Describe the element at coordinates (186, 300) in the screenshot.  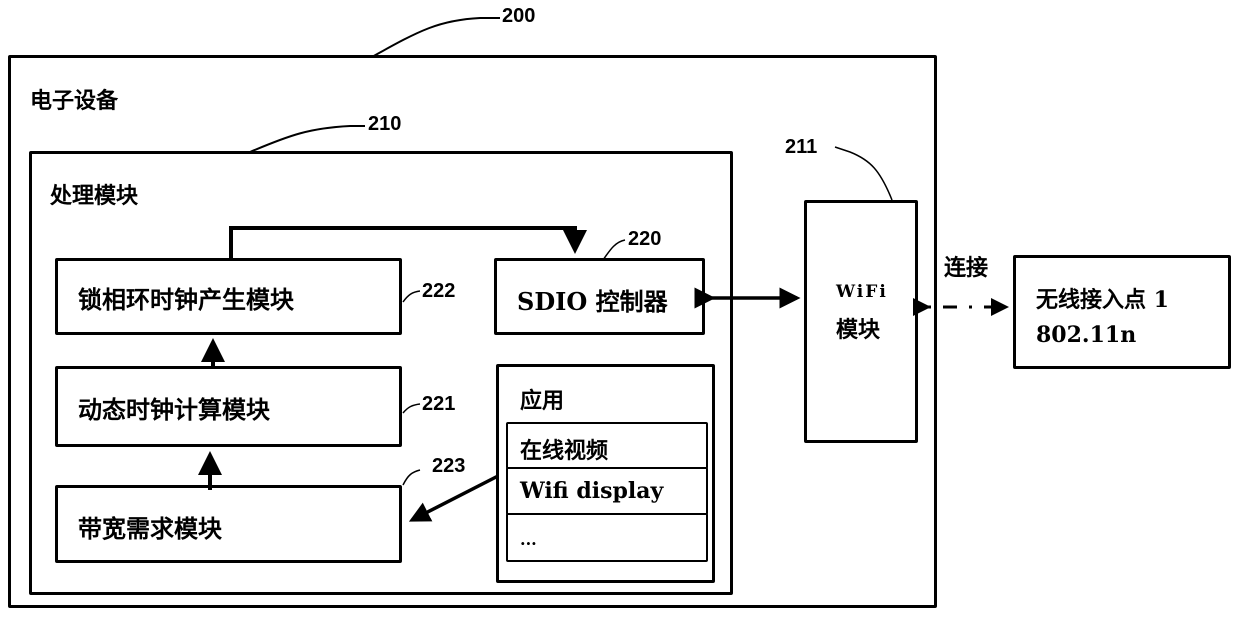
I see `pll-clock-module-label: 锁相环时钟产生模块` at that location.